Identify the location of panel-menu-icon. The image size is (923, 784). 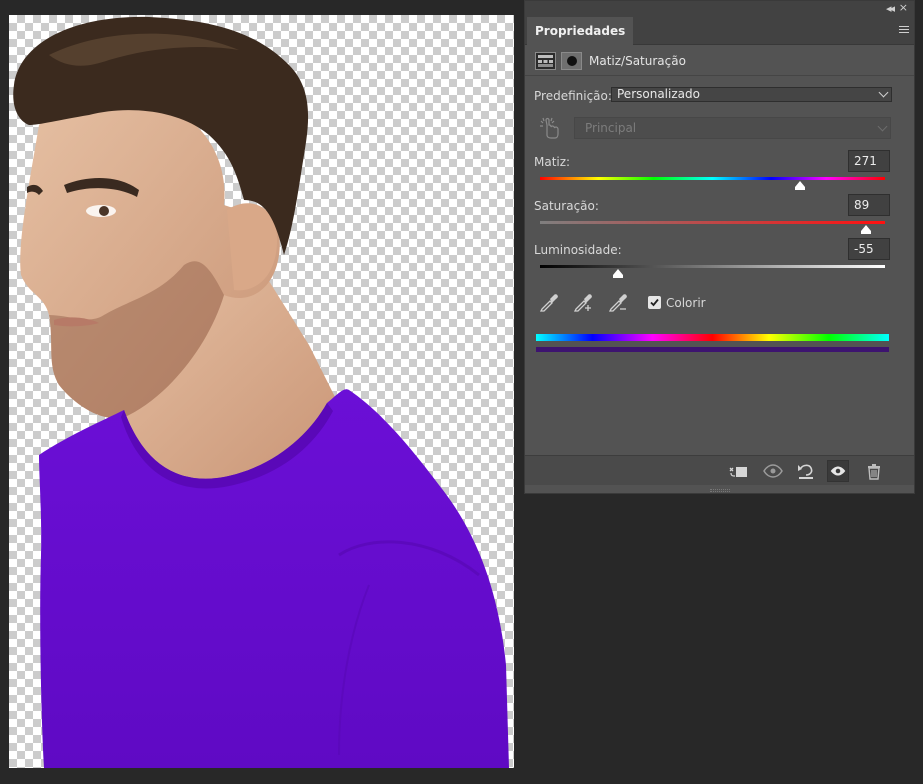
(904, 30).